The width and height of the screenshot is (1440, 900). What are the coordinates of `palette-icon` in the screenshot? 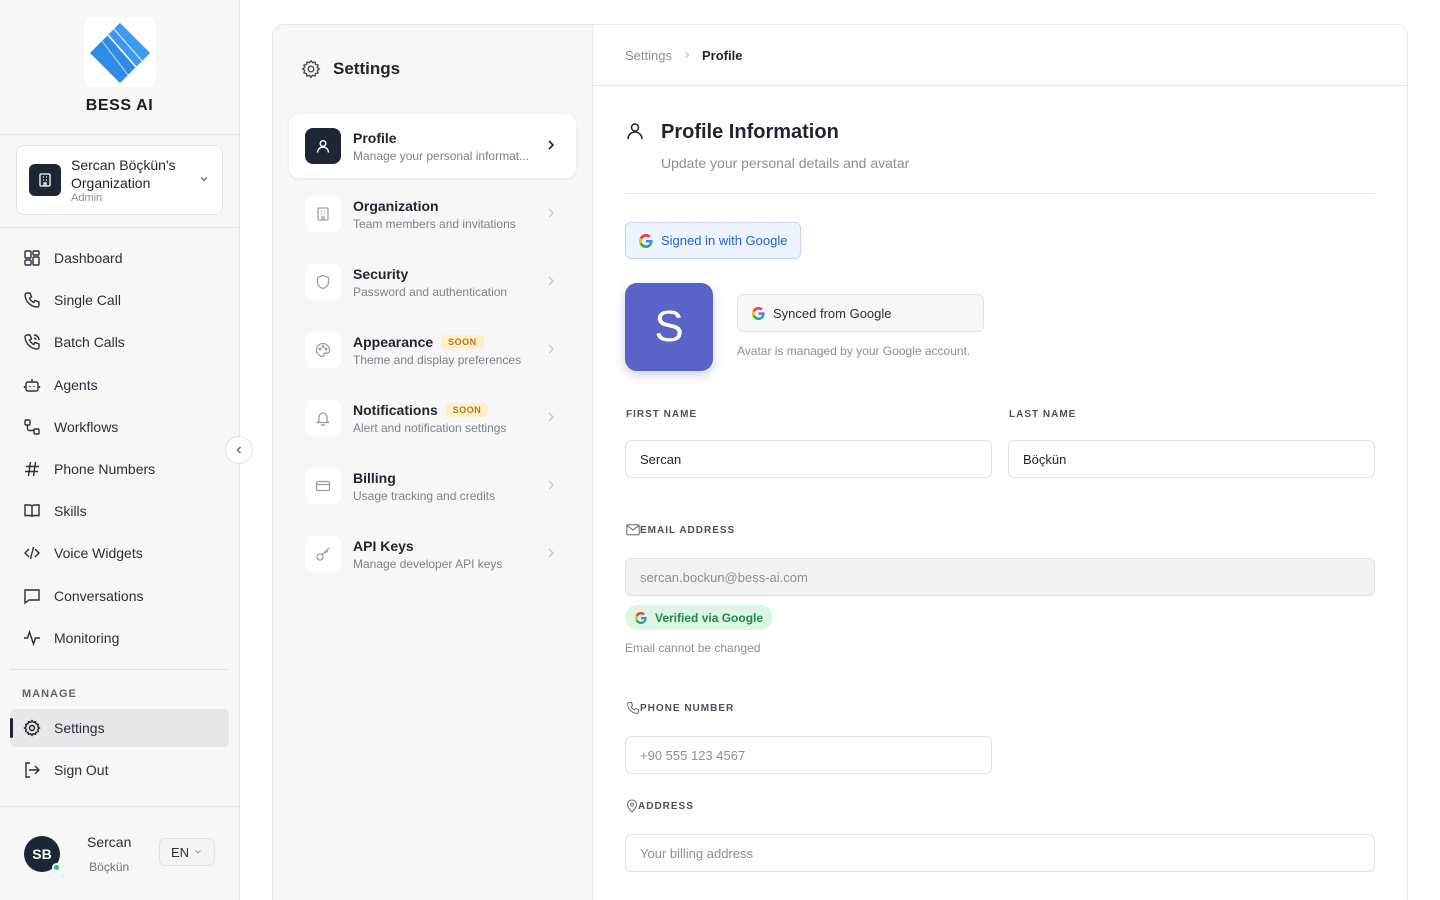 It's located at (323, 350).